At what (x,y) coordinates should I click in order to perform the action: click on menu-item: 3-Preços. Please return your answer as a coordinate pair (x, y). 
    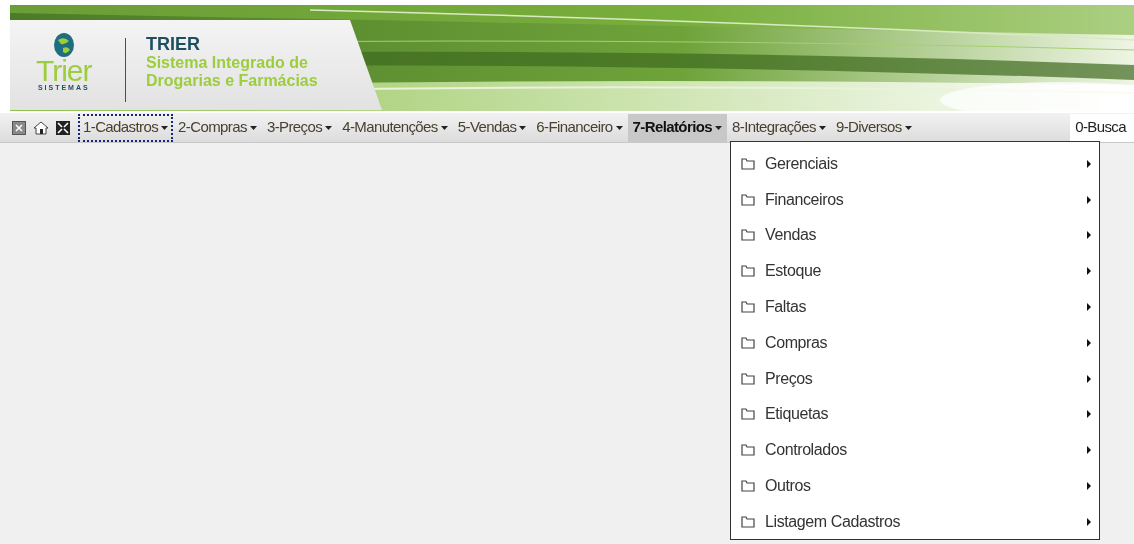
    Looking at the image, I should click on (299, 127).